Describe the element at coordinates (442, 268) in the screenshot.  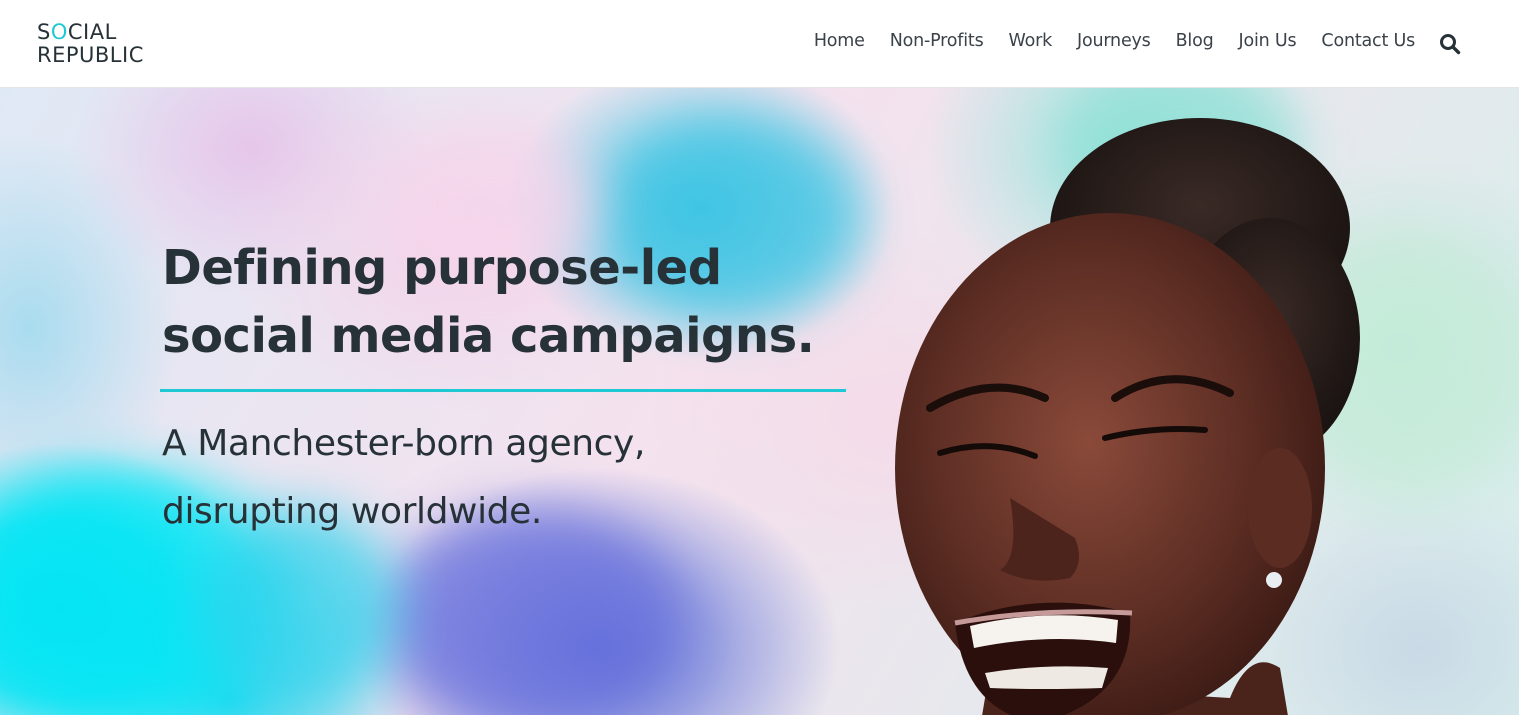
I see `headline-line-1: Defining purpose-led` at that location.